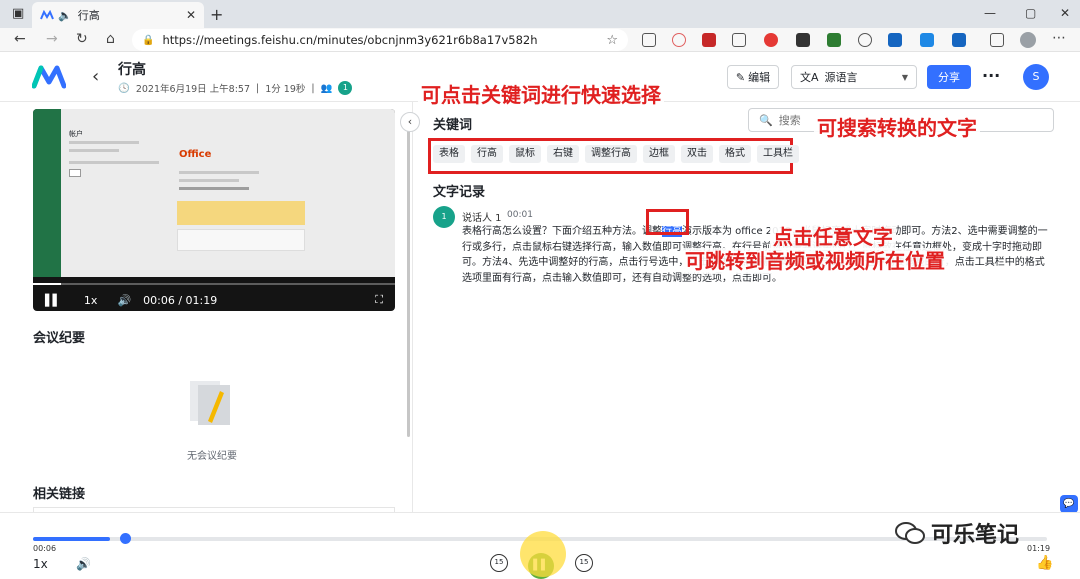  I want to click on language-label: 源语言, so click(841, 77).